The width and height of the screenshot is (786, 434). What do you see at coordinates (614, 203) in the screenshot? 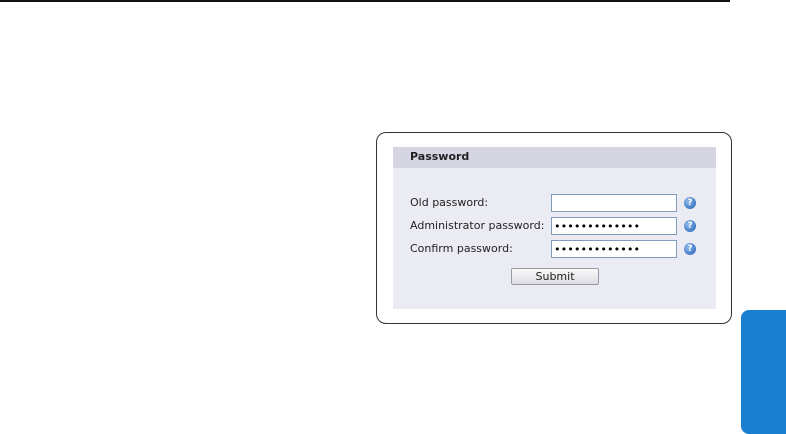
I see `old-password-field` at bounding box center [614, 203].